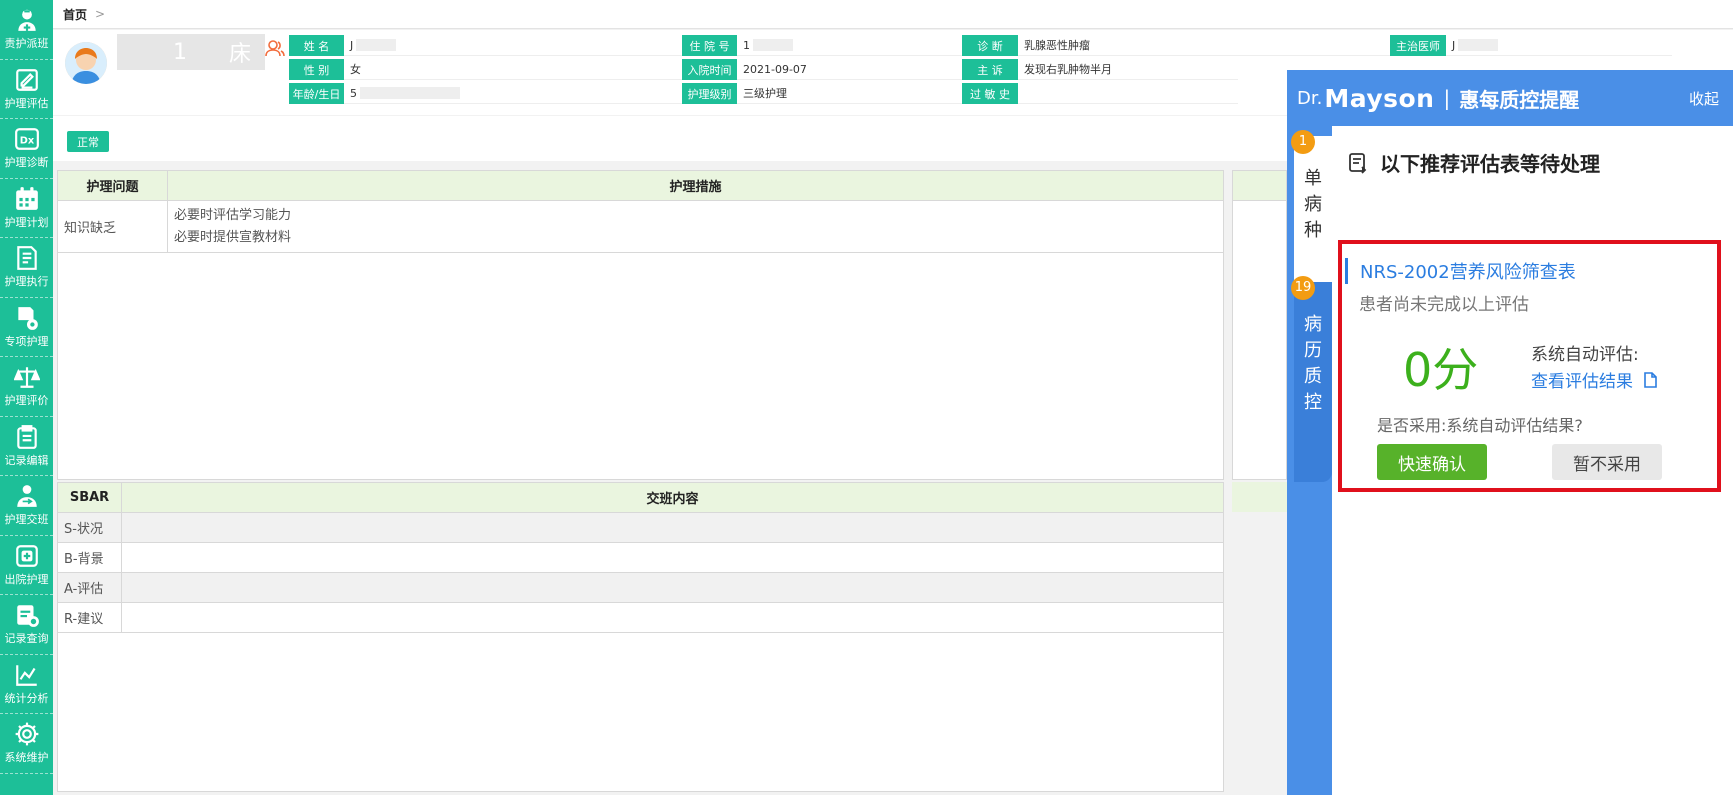 The width and height of the screenshot is (1733, 795). What do you see at coordinates (26, 139) in the screenshot?
I see `dx-icon: Dx` at bounding box center [26, 139].